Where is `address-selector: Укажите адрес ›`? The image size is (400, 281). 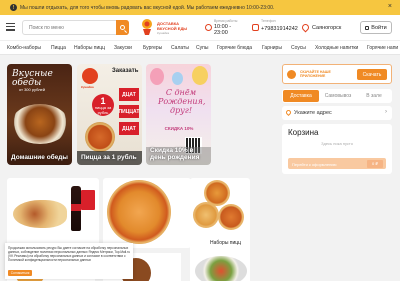 address-selector: Укажите адрес › is located at coordinates (337, 113).